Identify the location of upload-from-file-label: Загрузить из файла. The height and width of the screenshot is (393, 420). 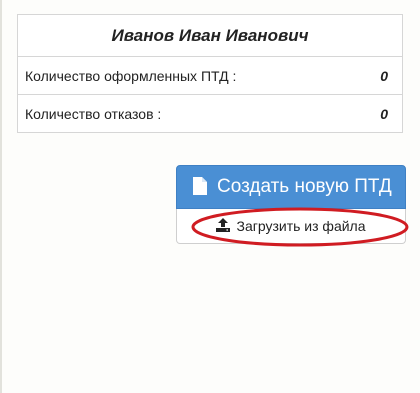
(301, 226).